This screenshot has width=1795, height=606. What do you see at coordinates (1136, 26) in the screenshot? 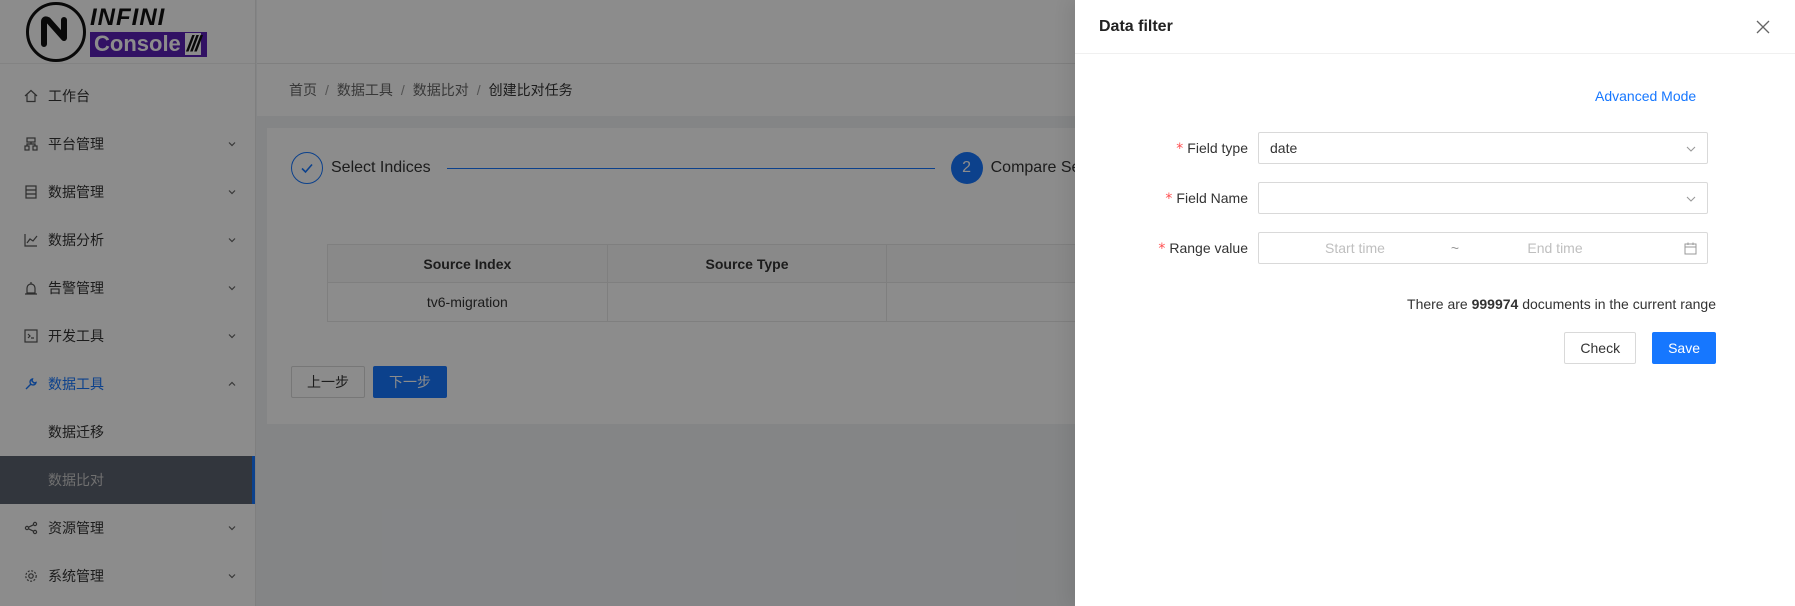
I see `drawer-title: Data filter` at bounding box center [1136, 26].